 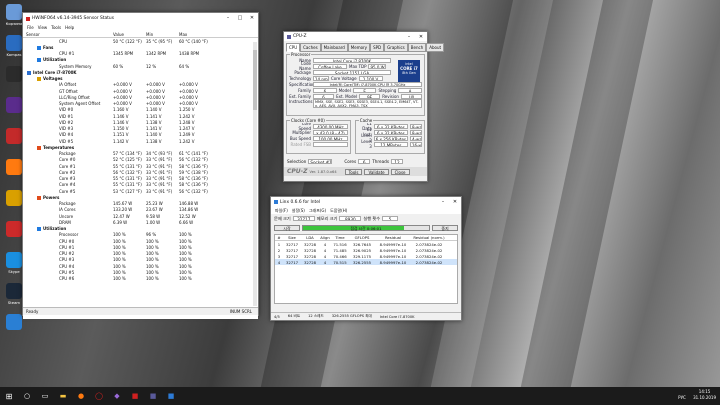 I want to click on menu-item: 도움말(H), so click(x=338, y=211).